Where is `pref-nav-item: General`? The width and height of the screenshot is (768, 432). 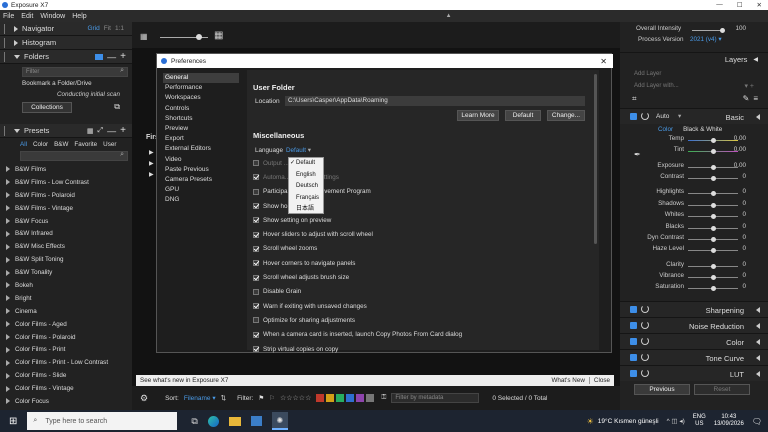 pref-nav-item: General is located at coordinates (201, 78).